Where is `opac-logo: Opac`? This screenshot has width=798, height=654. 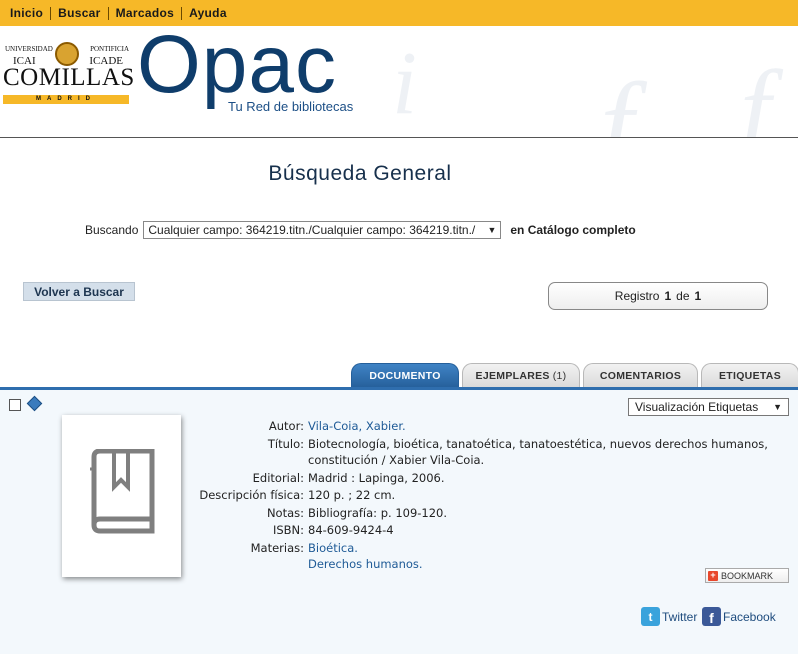
opac-logo: Opac is located at coordinates (237, 66).